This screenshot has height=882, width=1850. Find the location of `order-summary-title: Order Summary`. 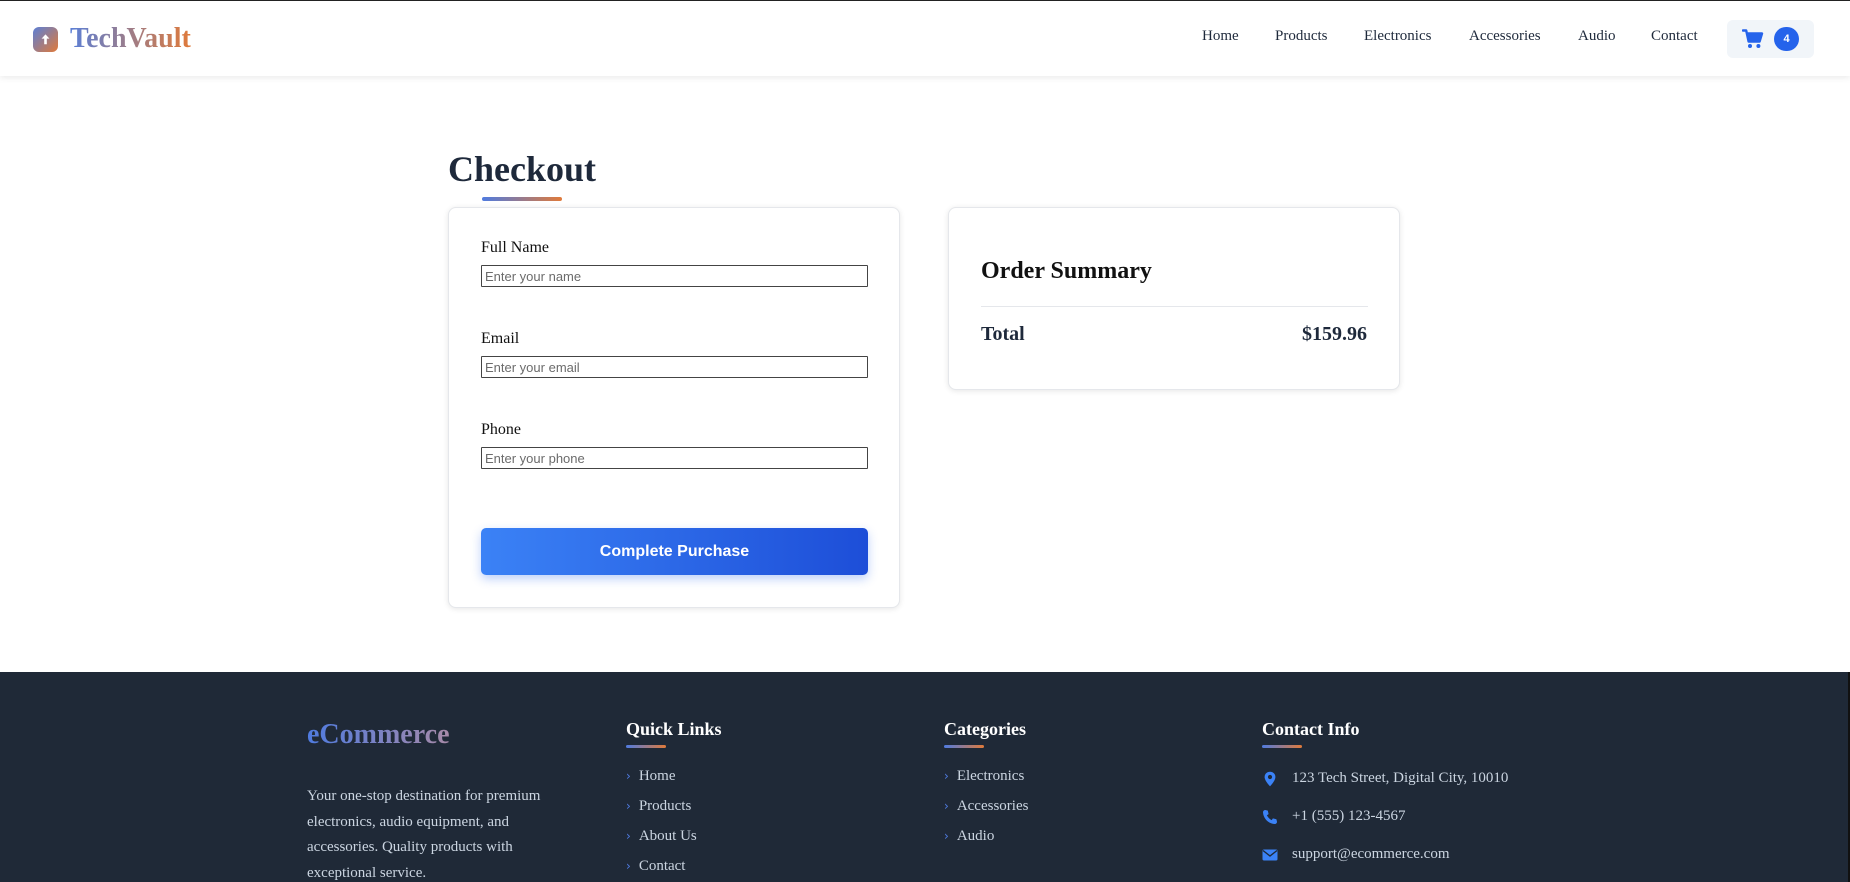

order-summary-title: Order Summary is located at coordinates (1066, 271).